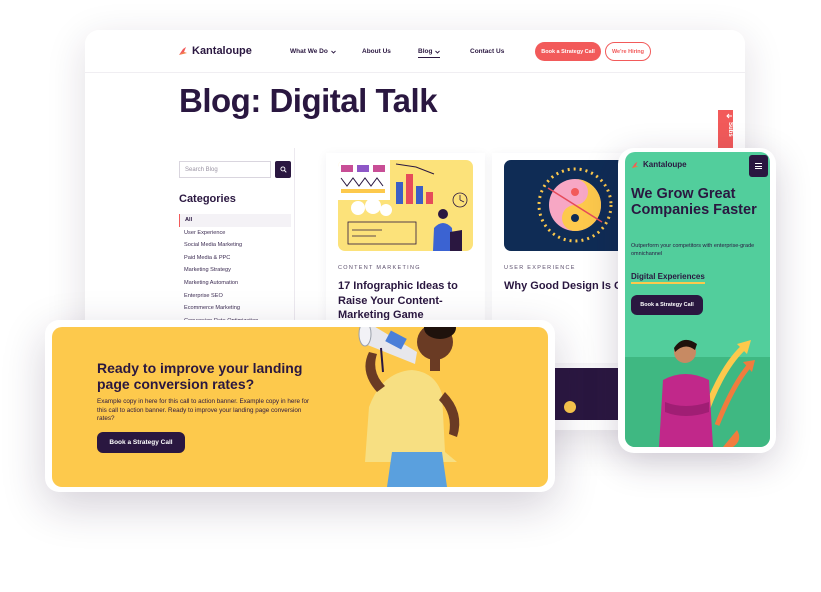 The width and height of the screenshot is (821, 592). Describe the element at coordinates (568, 51) in the screenshot. I see `book-strategy-call-button: Book a Strategy Call` at that location.